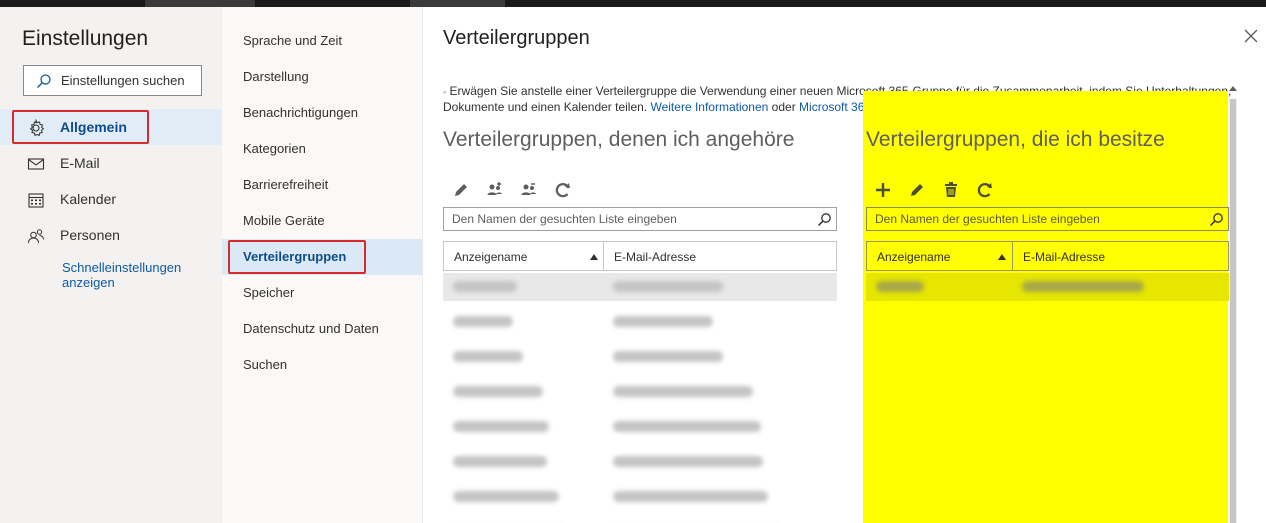 This screenshot has height=523, width=1266. I want to click on page-title: Verteilergruppen, so click(516, 38).